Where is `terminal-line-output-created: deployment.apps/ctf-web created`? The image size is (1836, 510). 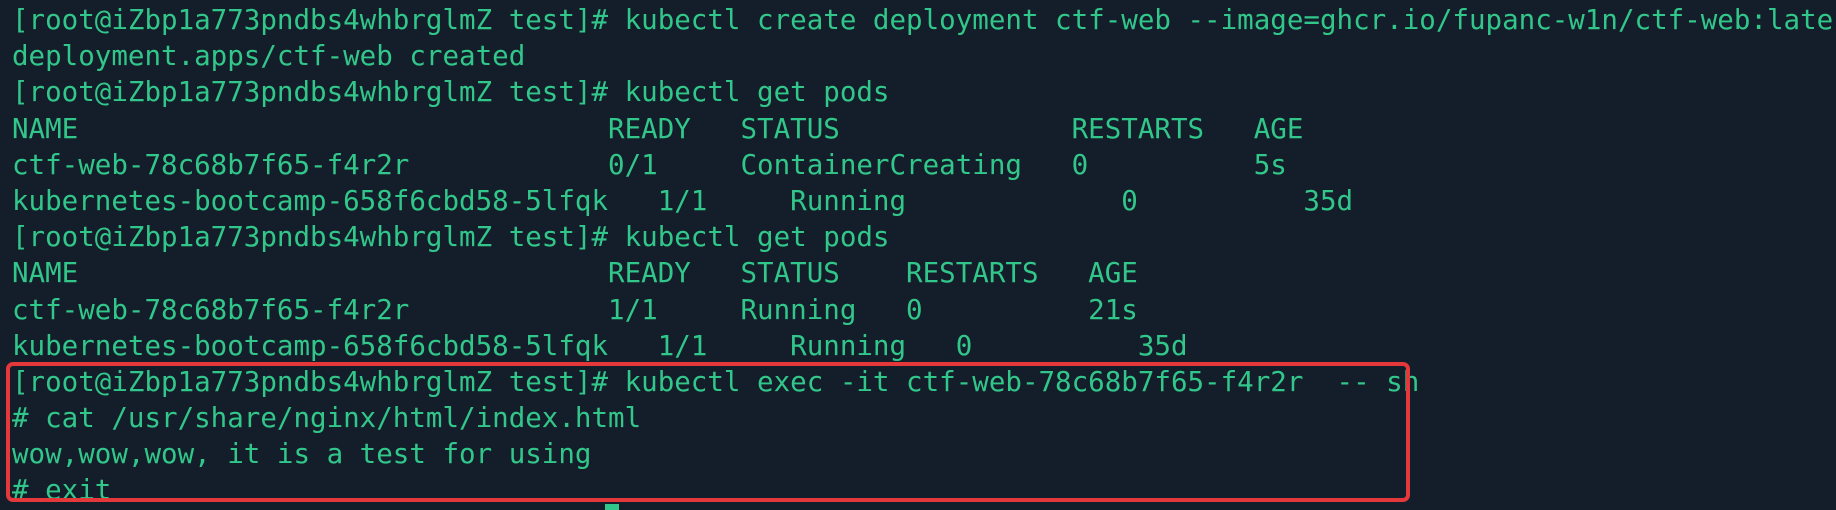 terminal-line-output-created: deployment.apps/ctf-web created is located at coordinates (269, 56).